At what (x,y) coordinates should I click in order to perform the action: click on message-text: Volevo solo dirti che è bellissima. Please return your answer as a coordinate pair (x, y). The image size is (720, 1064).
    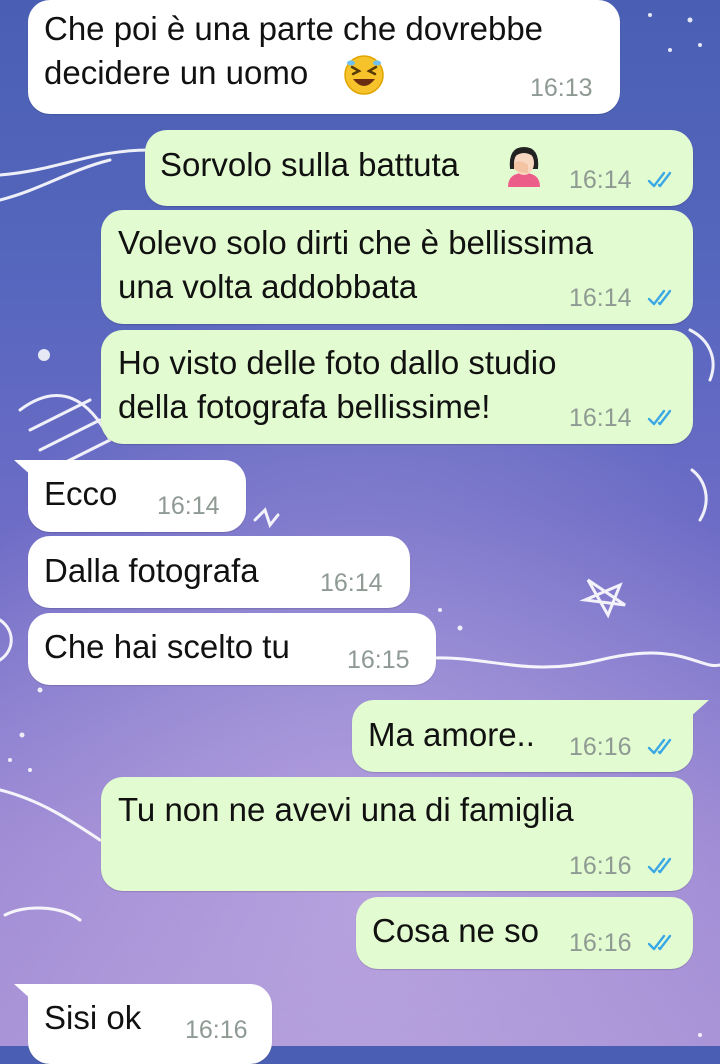
    Looking at the image, I should click on (356, 242).